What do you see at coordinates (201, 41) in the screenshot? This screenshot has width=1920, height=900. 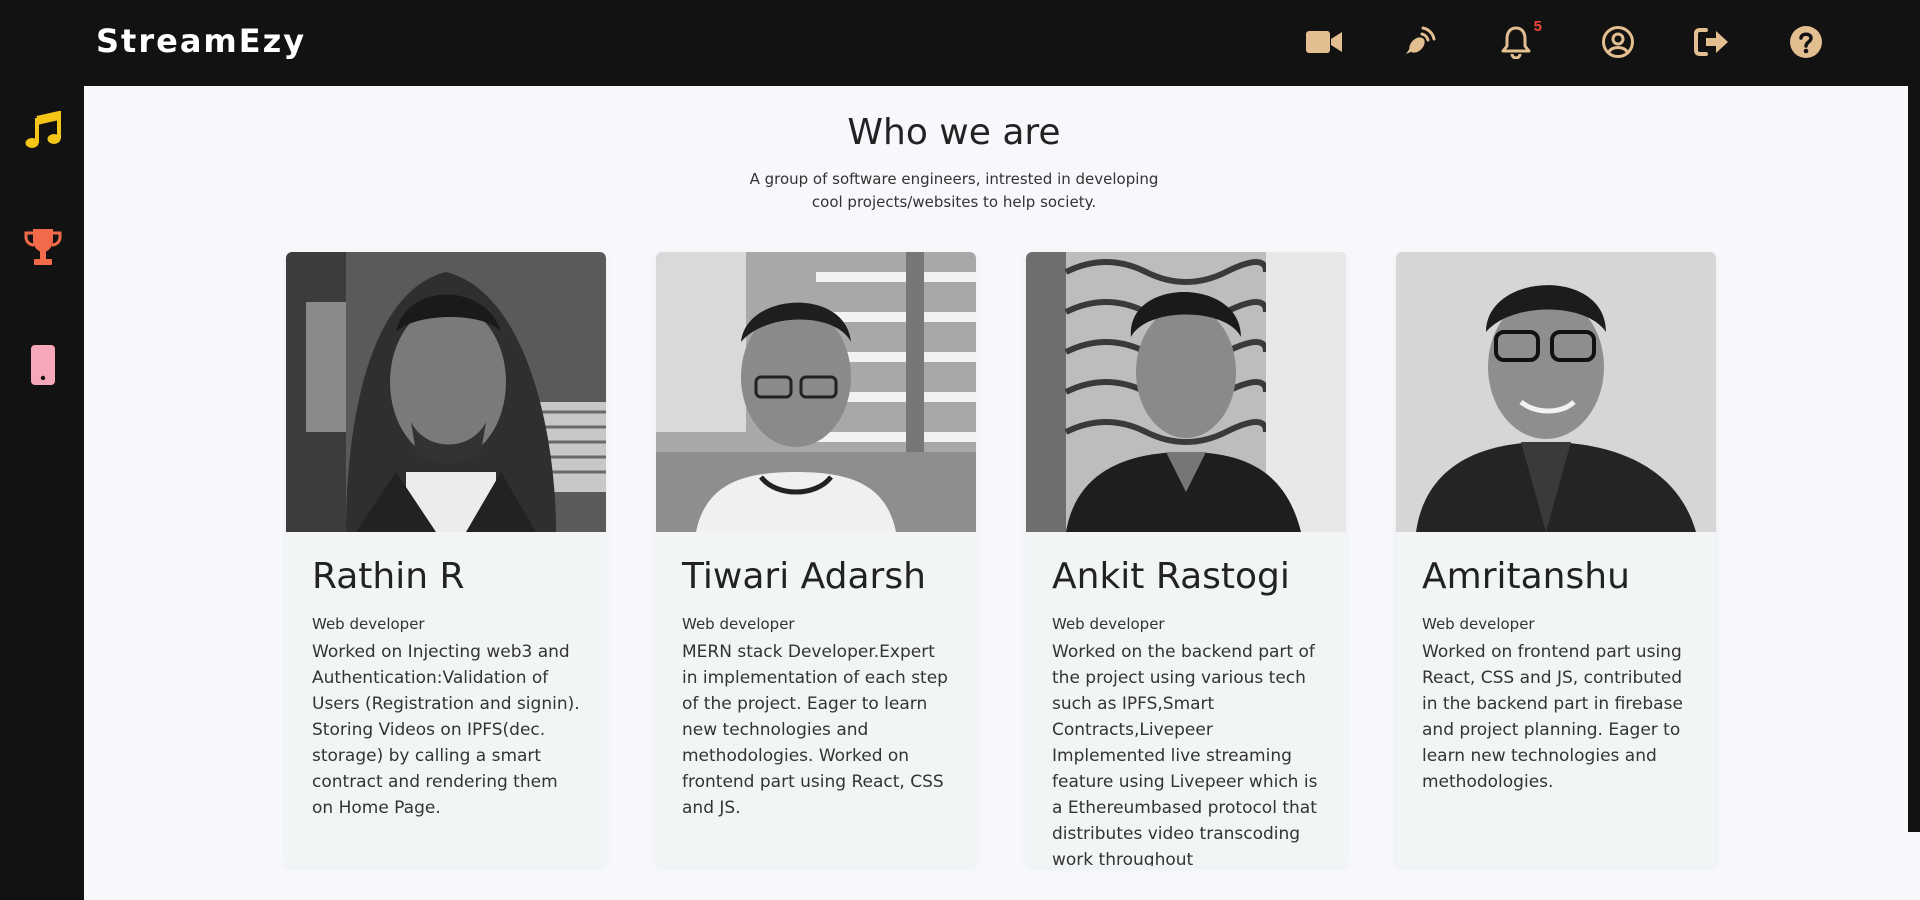 I see `brand-logo: StreamEzy` at bounding box center [201, 41].